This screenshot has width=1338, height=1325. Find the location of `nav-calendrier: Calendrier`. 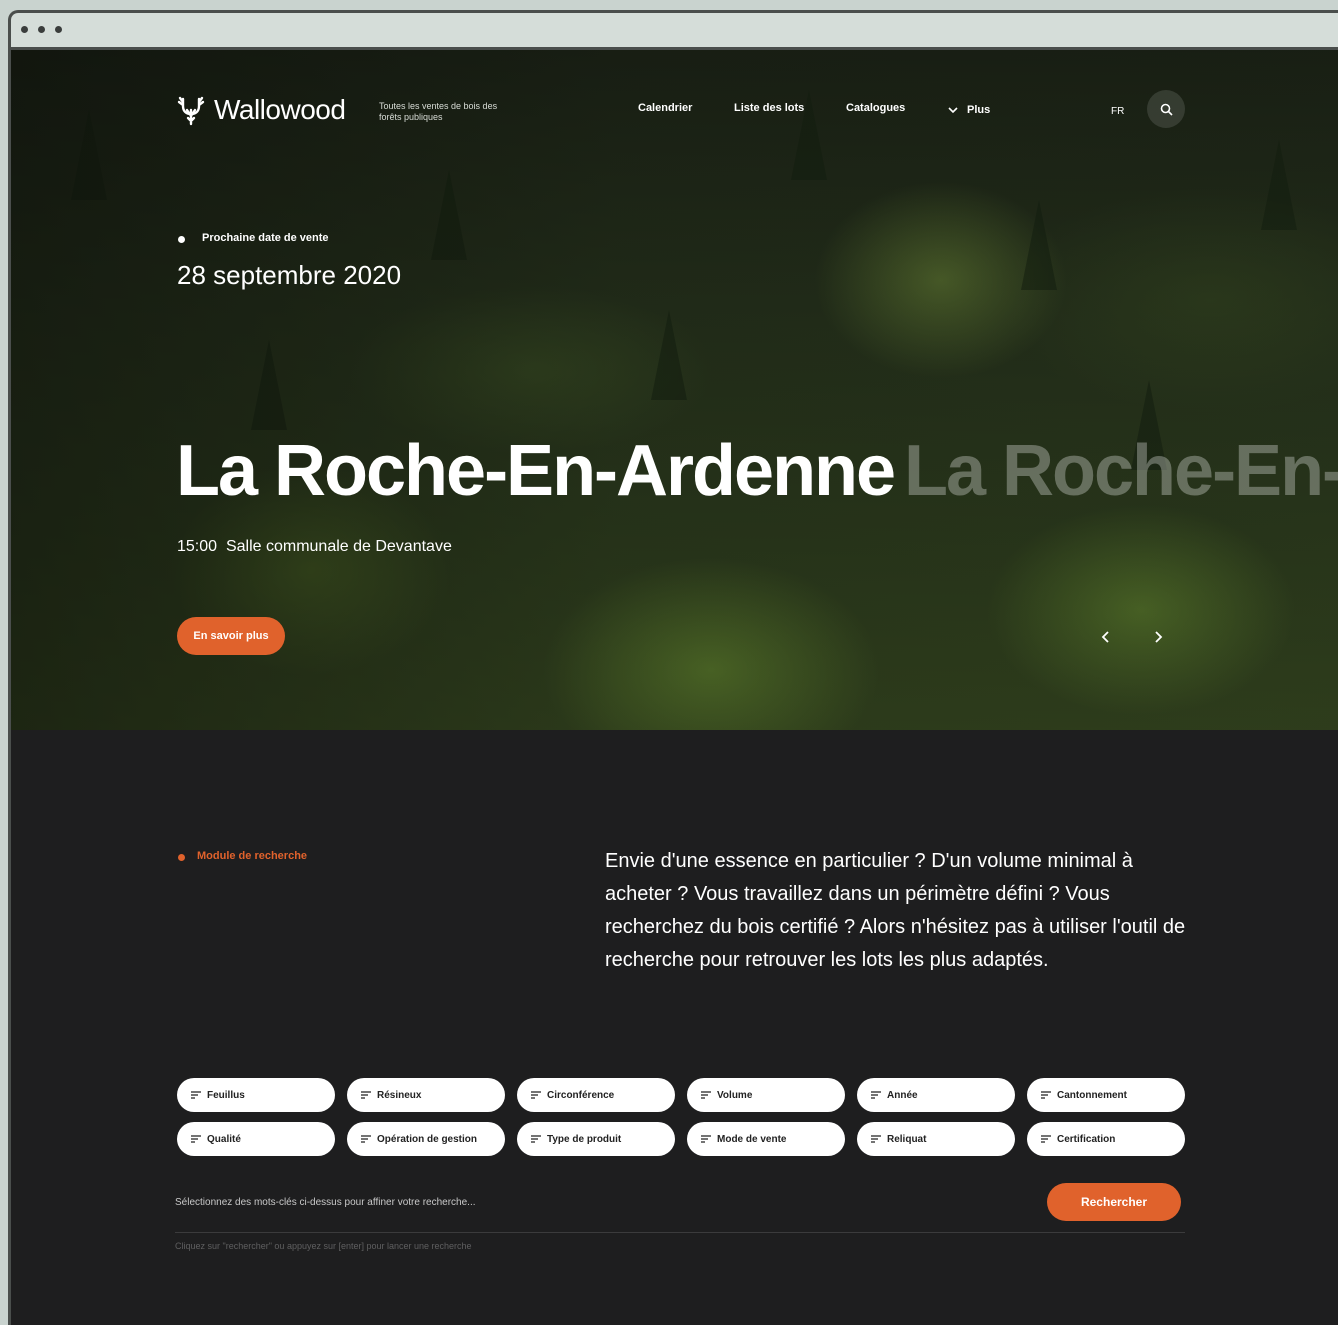

nav-calendrier: Calendrier is located at coordinates (665, 108).